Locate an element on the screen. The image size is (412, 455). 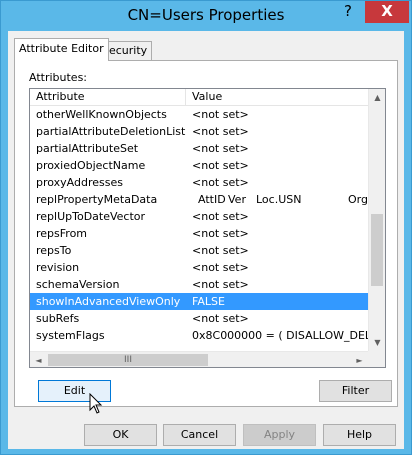
attribute-name: repsFrom is located at coordinates (62, 233).